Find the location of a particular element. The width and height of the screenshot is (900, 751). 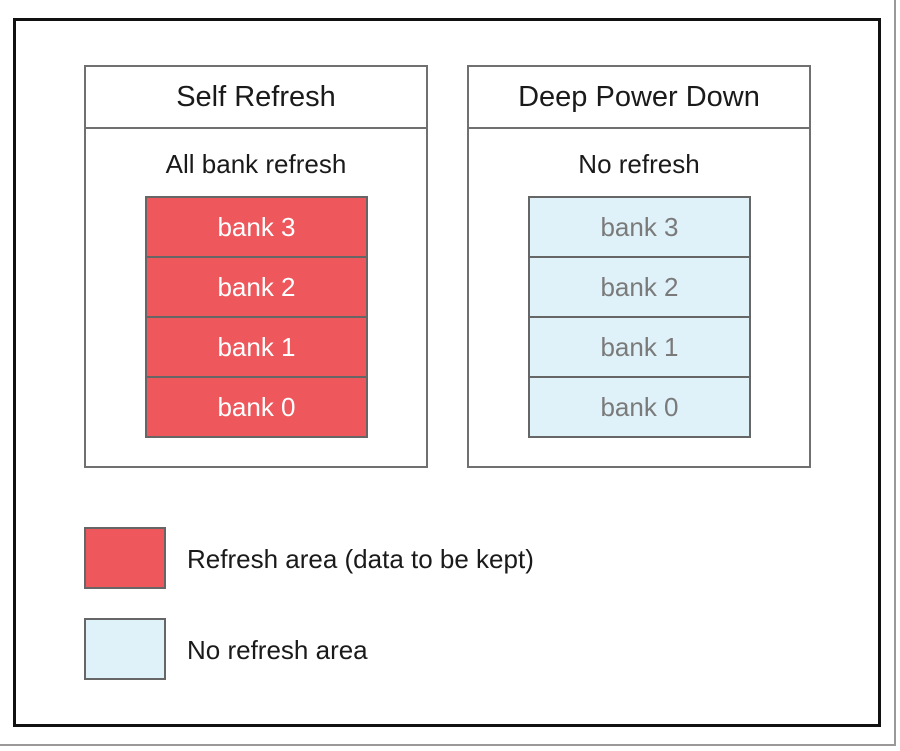

legend-swatch-refresh is located at coordinates (125, 558).